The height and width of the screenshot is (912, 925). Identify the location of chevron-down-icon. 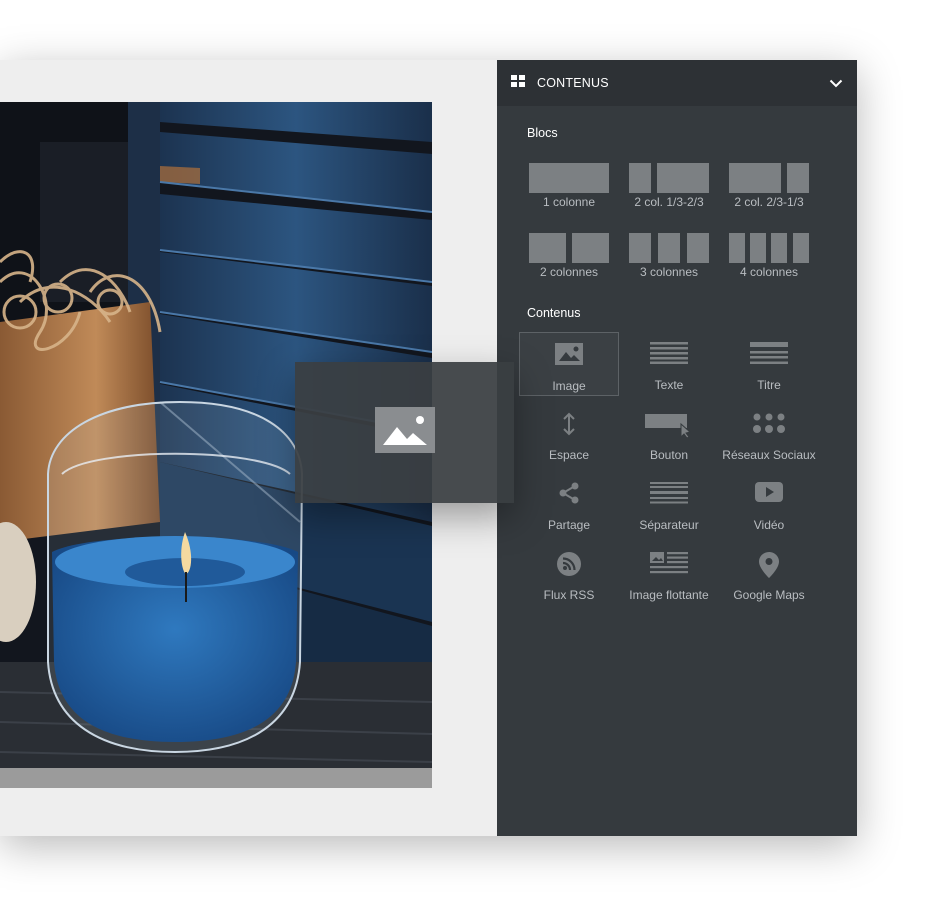
(836, 83).